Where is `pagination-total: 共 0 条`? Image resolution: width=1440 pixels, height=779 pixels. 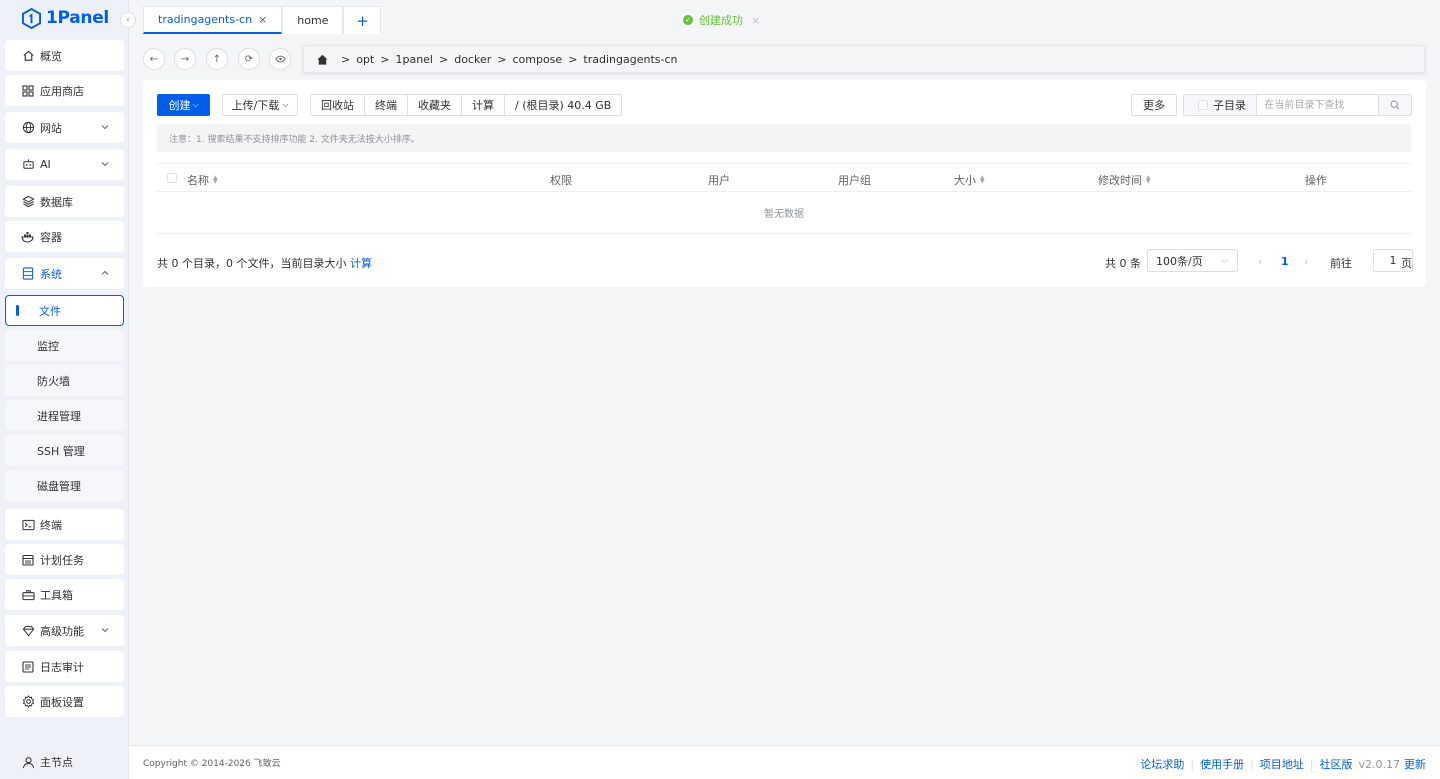
pagination-total: 共 0 条 is located at coordinates (1123, 263).